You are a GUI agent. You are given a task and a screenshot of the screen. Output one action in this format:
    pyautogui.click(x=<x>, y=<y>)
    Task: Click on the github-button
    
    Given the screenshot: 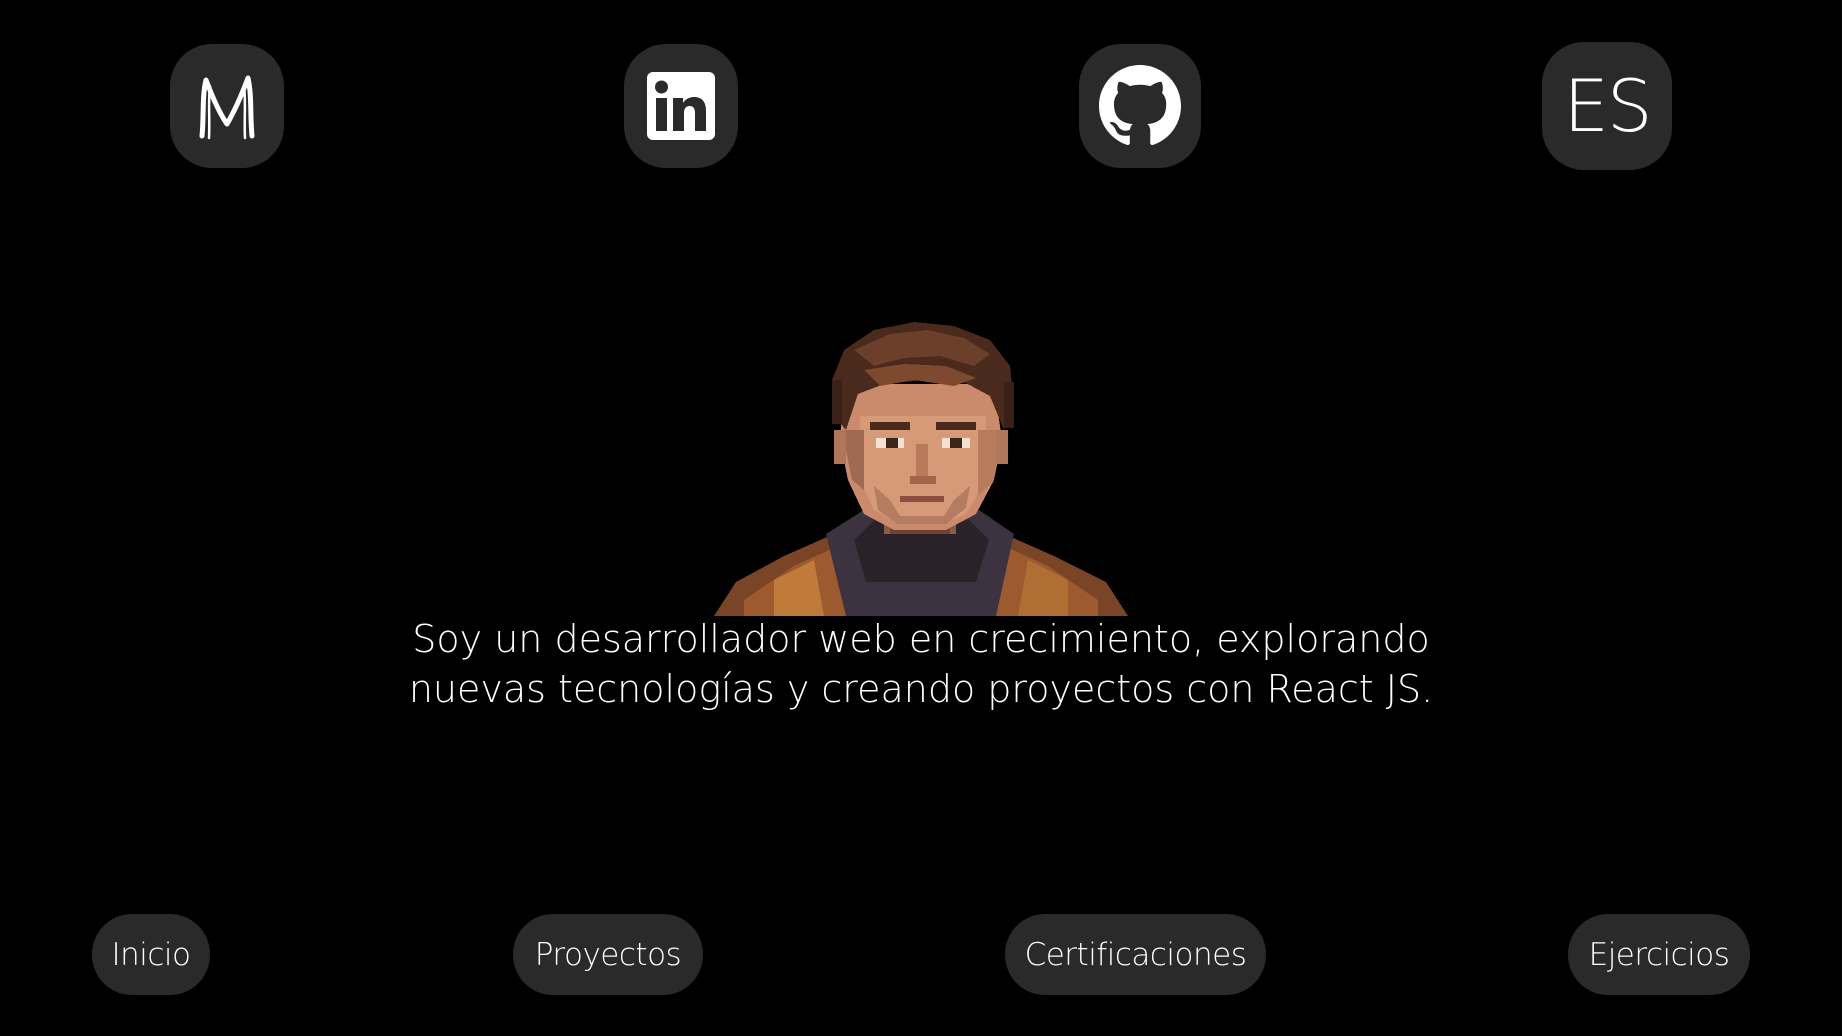 What is the action you would take?
    pyautogui.click(x=1140, y=106)
    